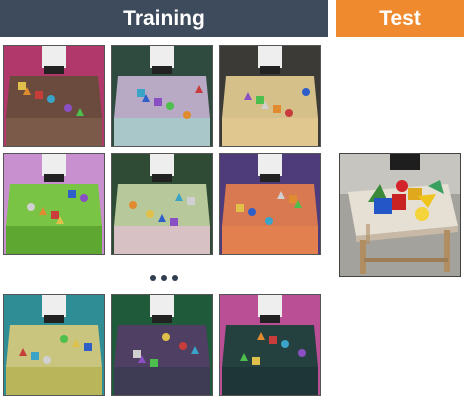 This screenshot has height=401, width=464. I want to click on training-header-label: Training, so click(164, 18).